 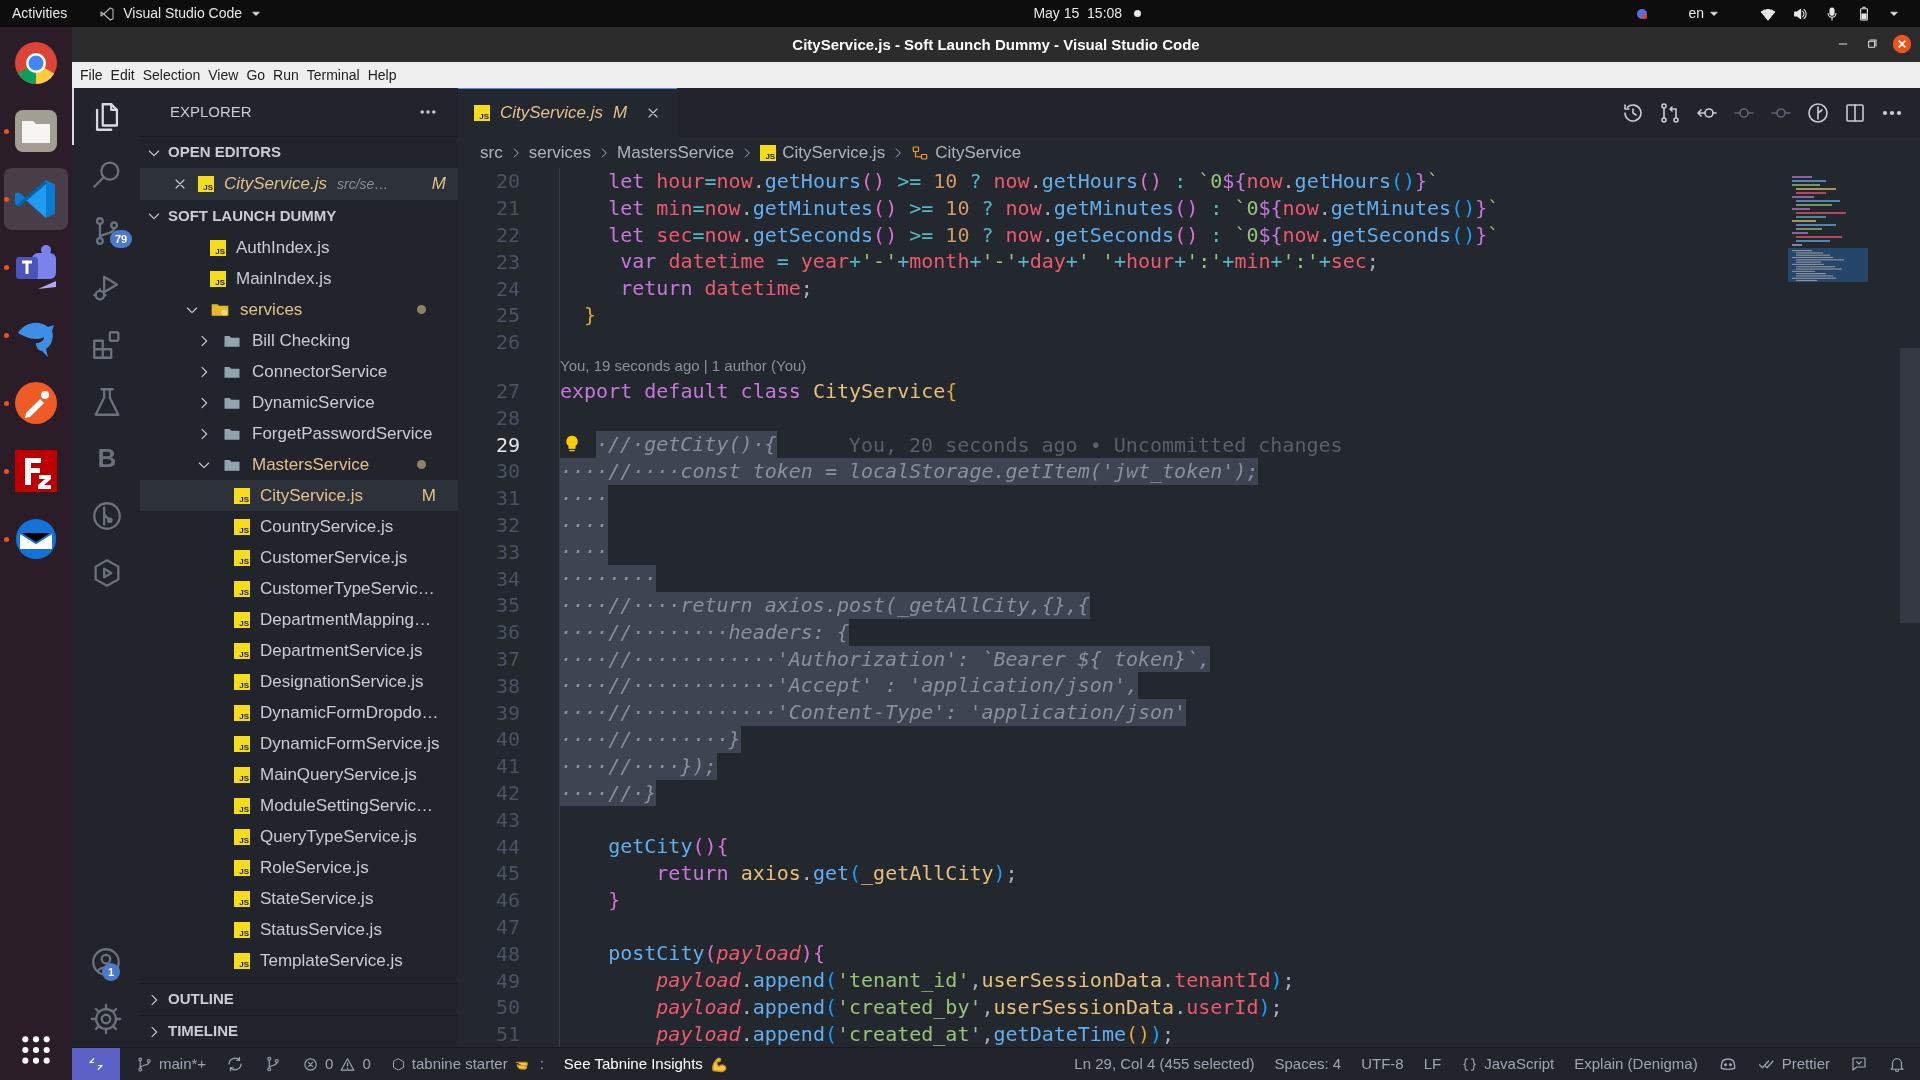 What do you see at coordinates (311, 1064) in the screenshot?
I see `error-icon` at bounding box center [311, 1064].